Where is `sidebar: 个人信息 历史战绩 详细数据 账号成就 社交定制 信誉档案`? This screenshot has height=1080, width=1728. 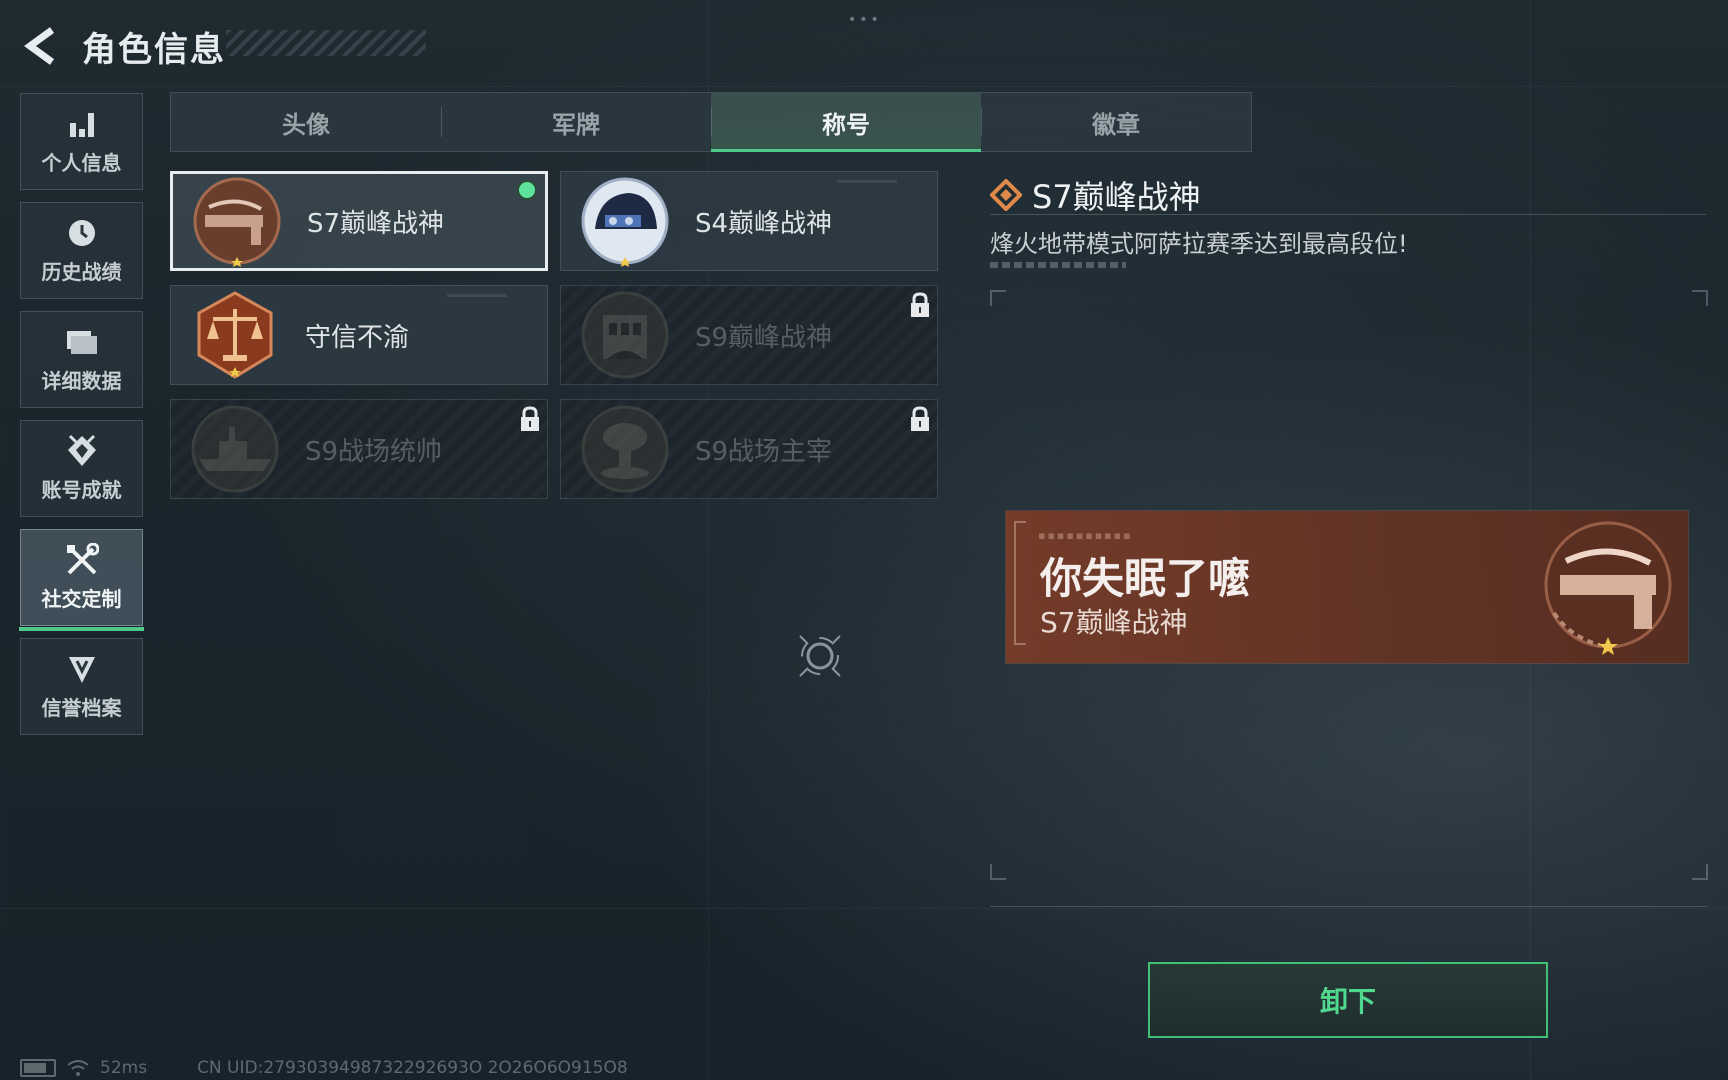
sidebar: 个人信息 历史战绩 详细数据 账号成就 社交定制 信誉档案 is located at coordinates (81, 420).